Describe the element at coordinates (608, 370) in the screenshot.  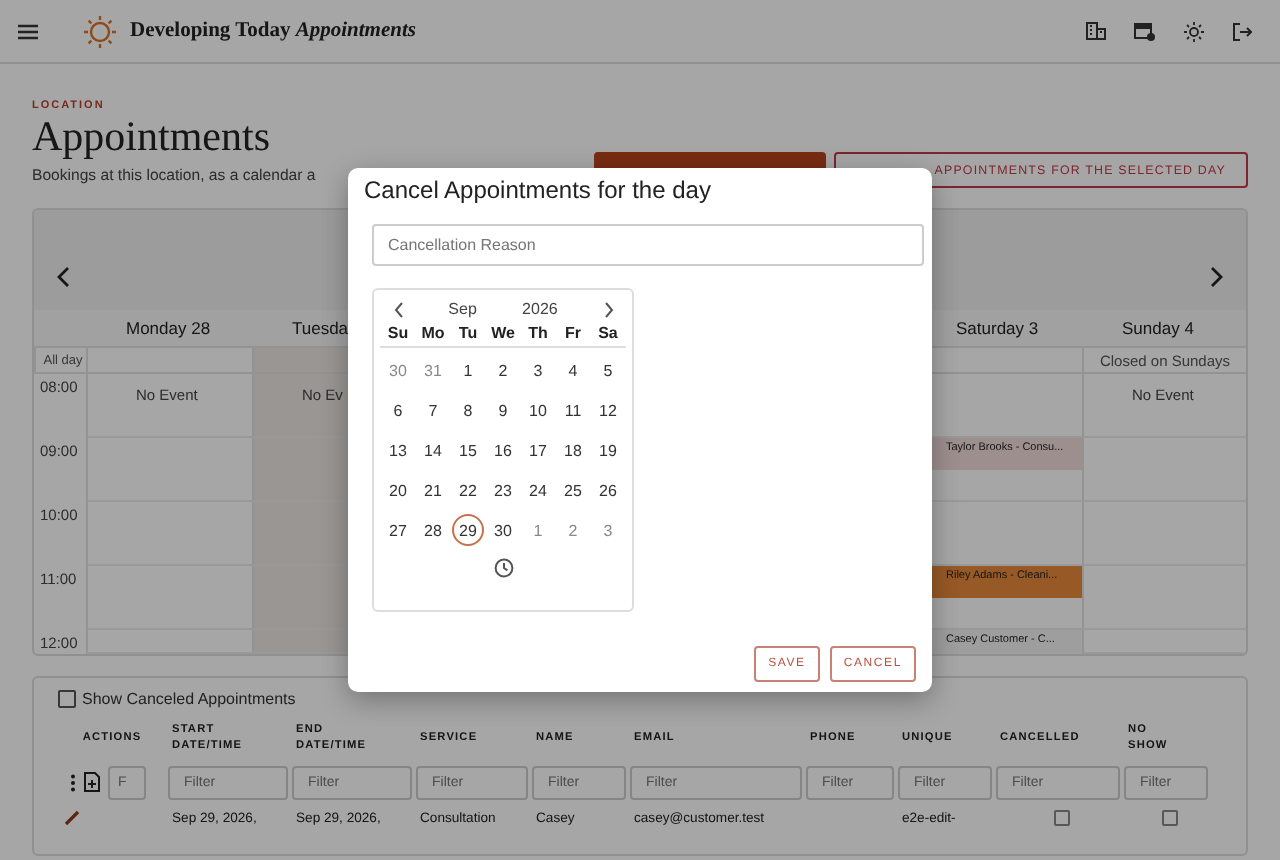
I see `day-cell: 5` at that location.